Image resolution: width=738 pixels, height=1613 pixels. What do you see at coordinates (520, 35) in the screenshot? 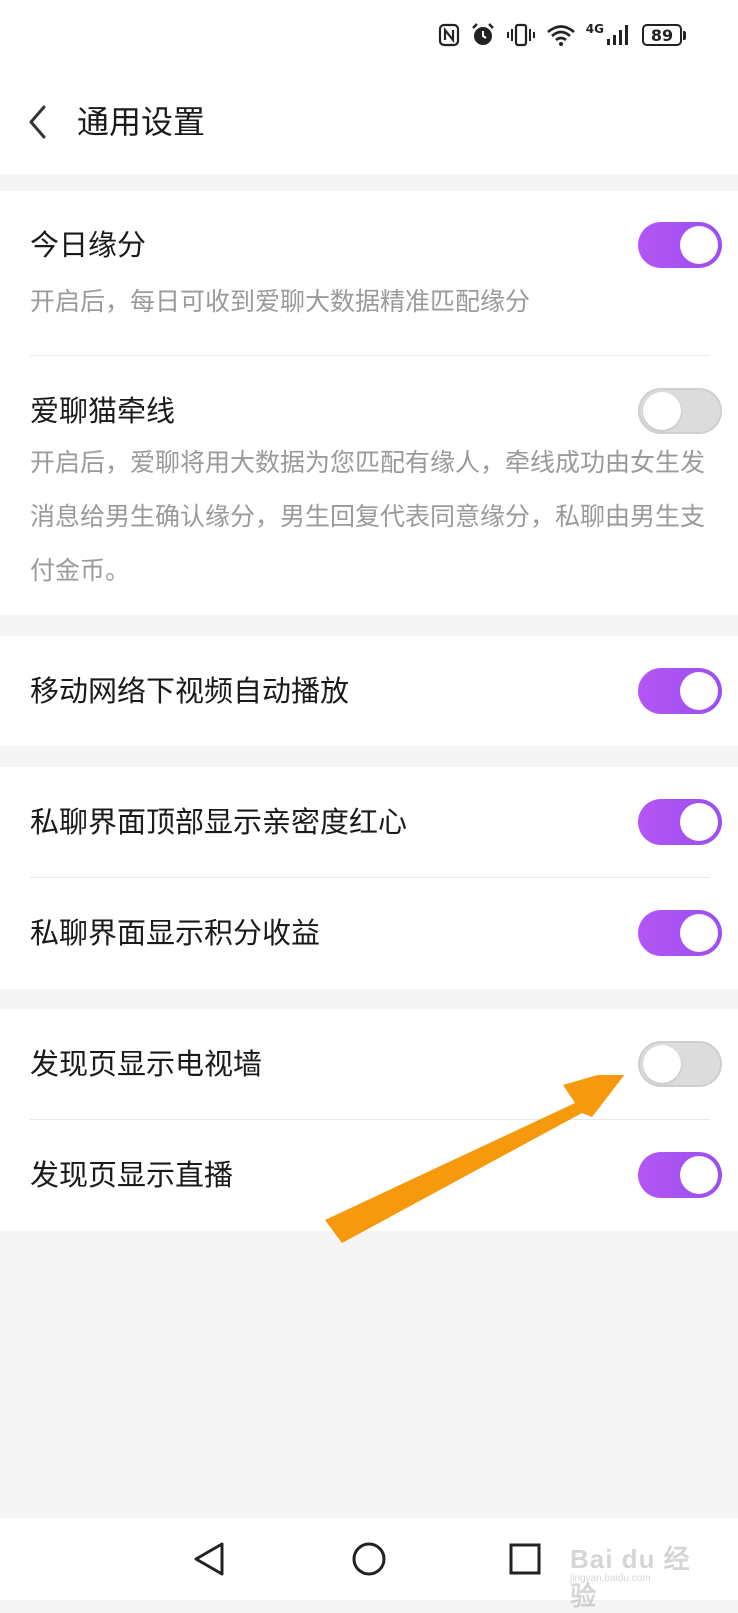
I see `vibrate-icon` at bounding box center [520, 35].